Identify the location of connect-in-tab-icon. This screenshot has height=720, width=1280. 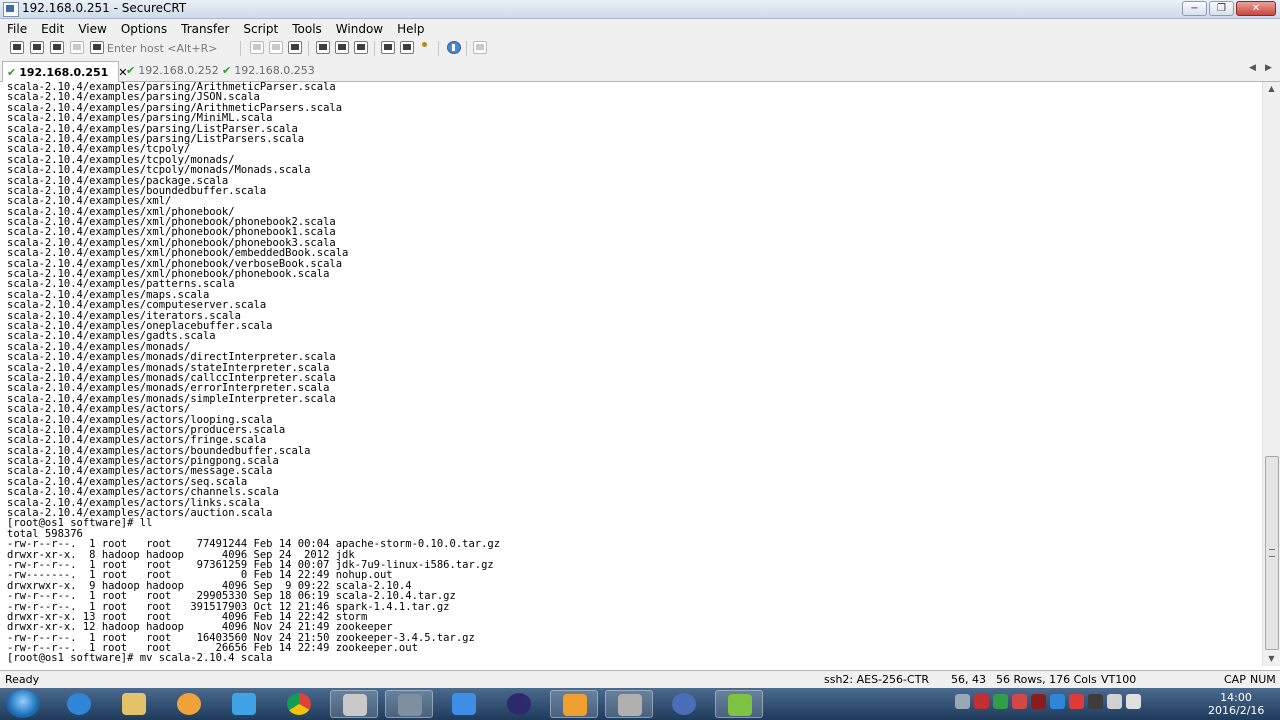
(57, 47).